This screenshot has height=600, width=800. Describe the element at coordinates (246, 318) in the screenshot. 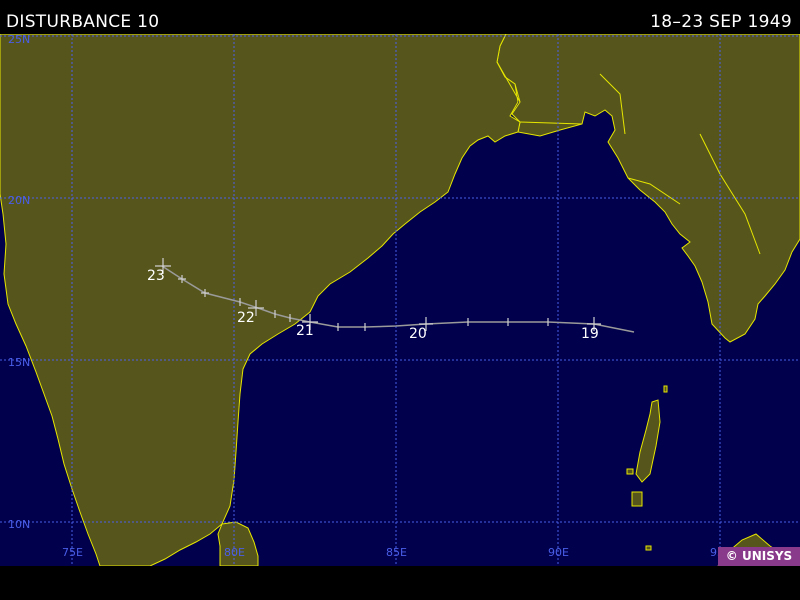

I see `day-label-22: 22` at that location.